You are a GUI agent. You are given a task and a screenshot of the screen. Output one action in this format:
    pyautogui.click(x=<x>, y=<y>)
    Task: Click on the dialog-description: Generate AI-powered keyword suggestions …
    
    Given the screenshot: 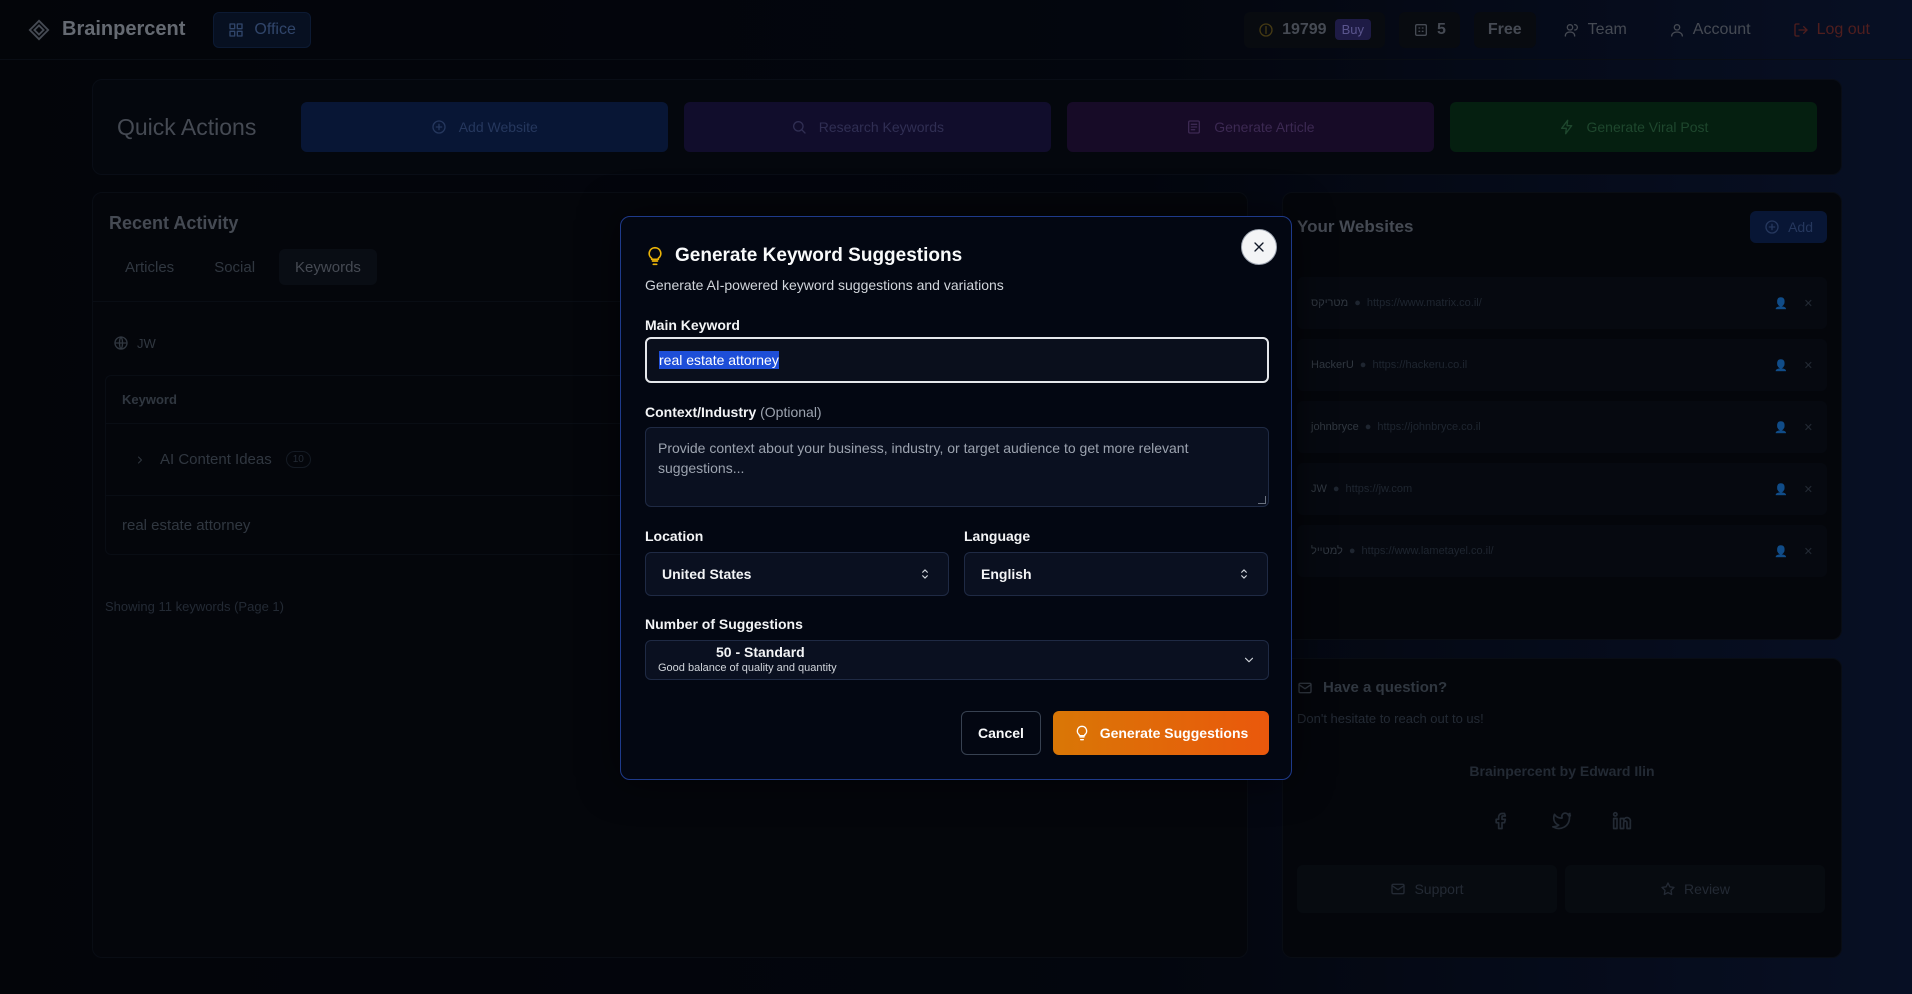 What is the action you would take?
    pyautogui.click(x=824, y=285)
    